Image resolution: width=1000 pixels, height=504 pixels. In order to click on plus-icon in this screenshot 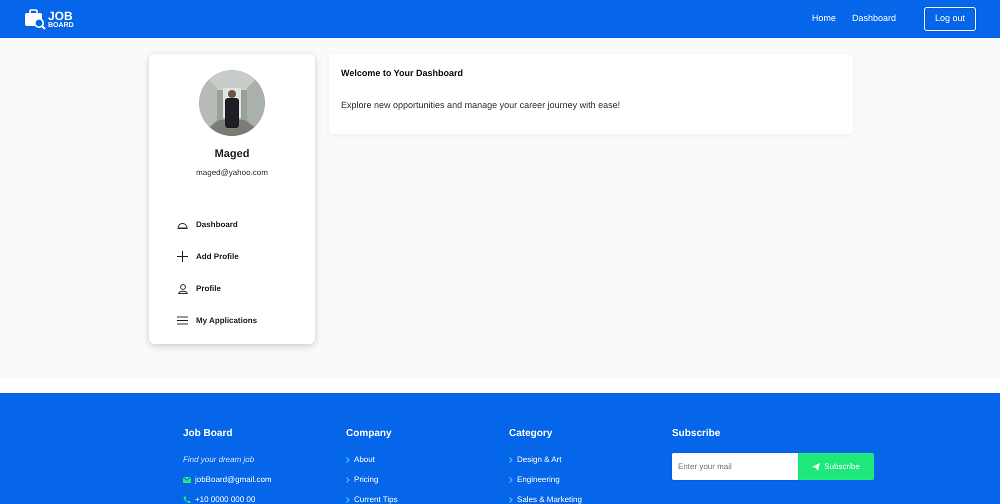, I will do `click(182, 256)`.